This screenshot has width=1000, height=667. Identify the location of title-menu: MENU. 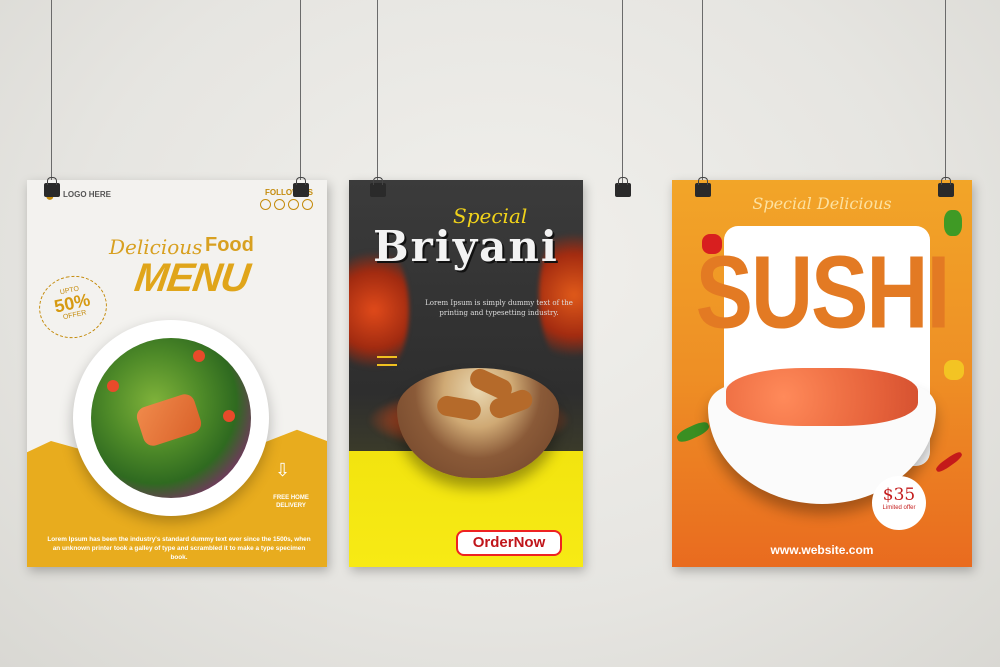
(191, 278).